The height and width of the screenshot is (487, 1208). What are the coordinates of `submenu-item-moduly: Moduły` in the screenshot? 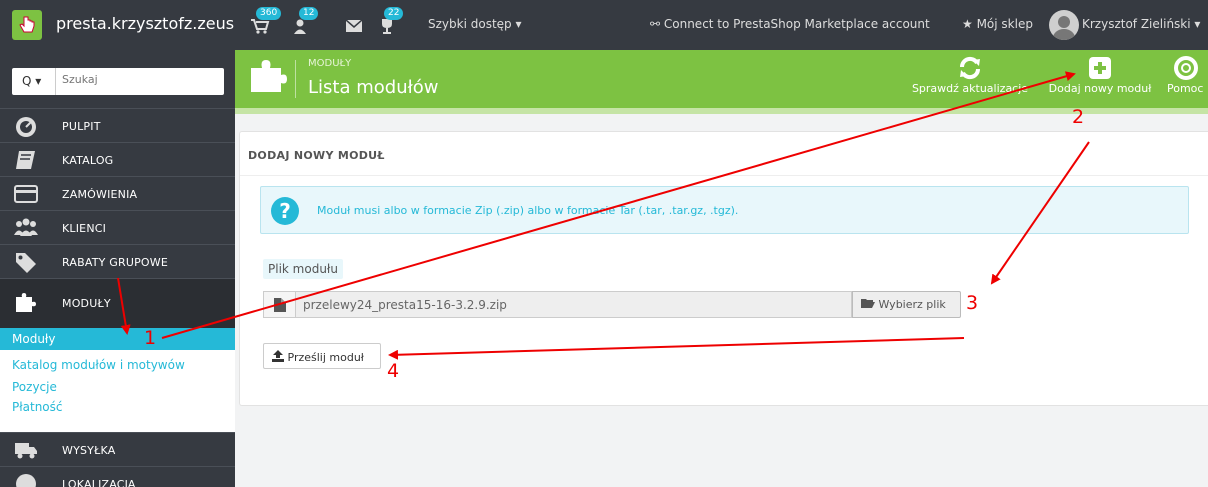 It's located at (117, 339).